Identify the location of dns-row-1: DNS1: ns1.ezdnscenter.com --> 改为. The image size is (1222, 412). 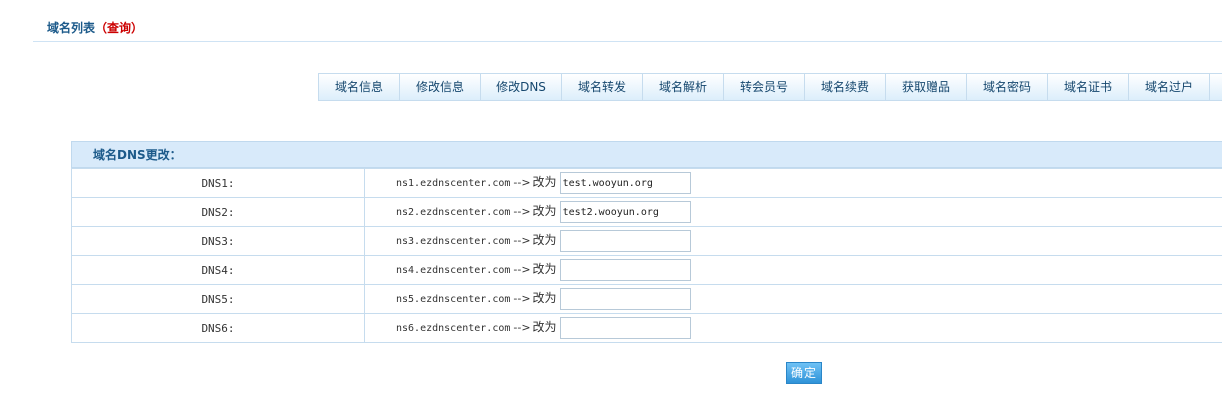
(646, 183).